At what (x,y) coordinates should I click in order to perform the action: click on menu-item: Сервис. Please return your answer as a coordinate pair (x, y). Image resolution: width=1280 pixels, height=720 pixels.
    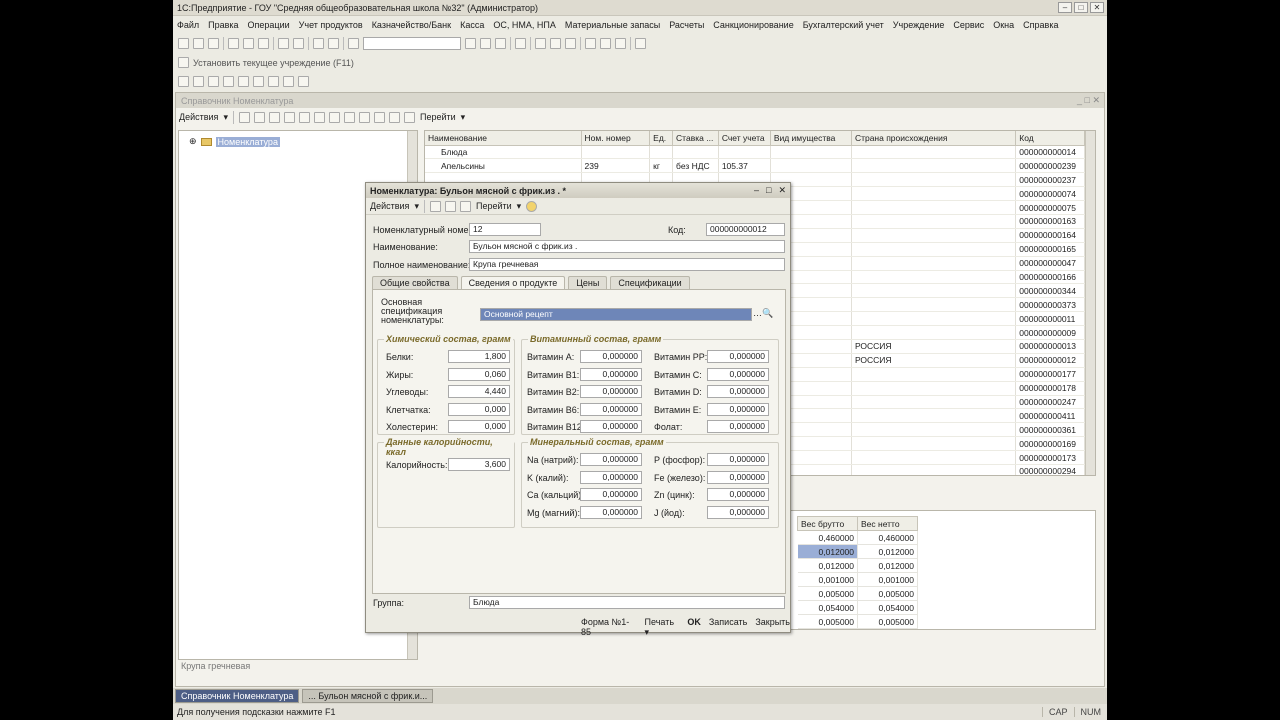
    Looking at the image, I should click on (968, 25).